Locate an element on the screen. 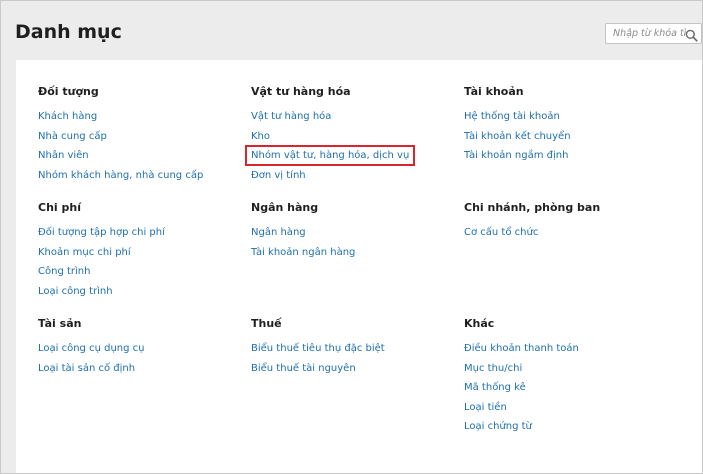 Image resolution: width=703 pixels, height=474 pixels. search-box is located at coordinates (653, 33).